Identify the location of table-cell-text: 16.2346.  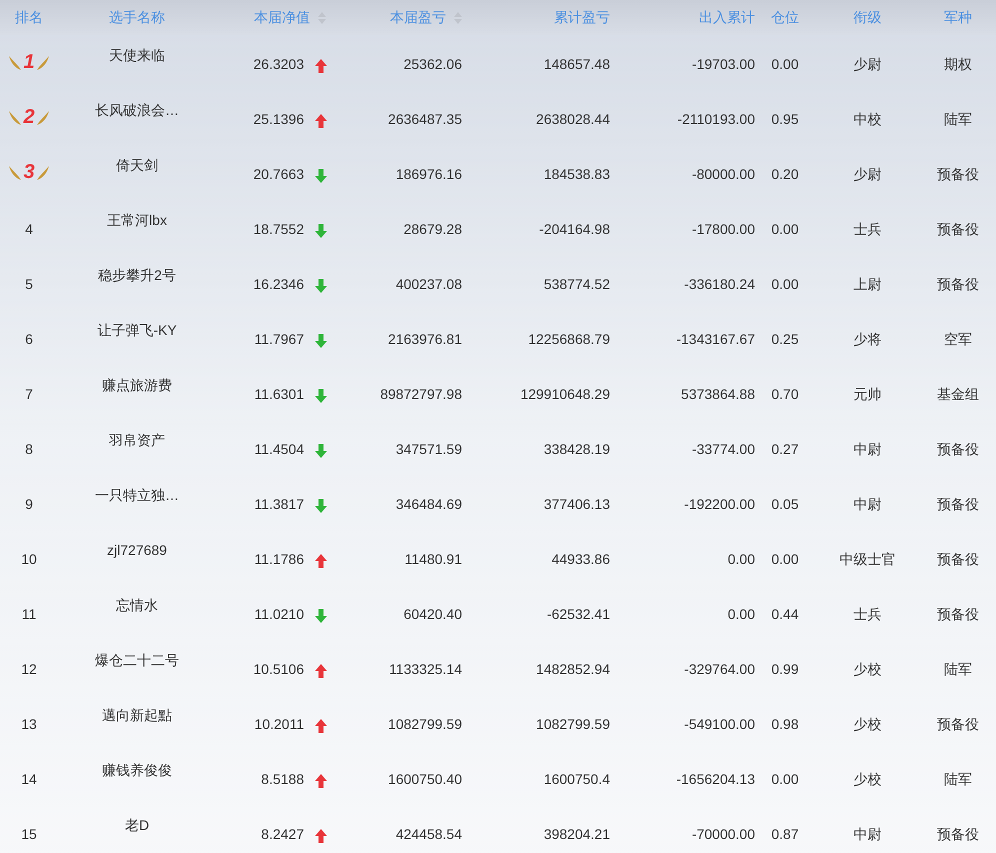
(278, 284).